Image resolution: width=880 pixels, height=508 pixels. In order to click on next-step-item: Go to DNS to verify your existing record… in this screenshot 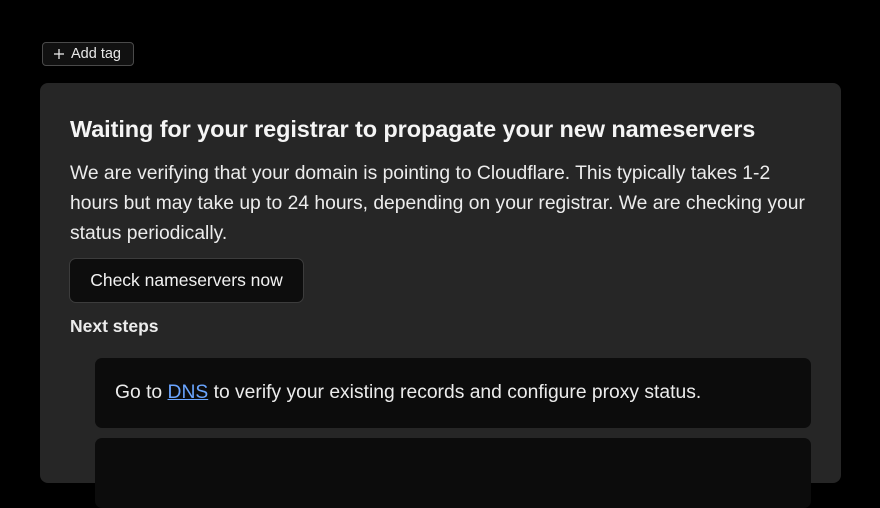, I will do `click(453, 393)`.